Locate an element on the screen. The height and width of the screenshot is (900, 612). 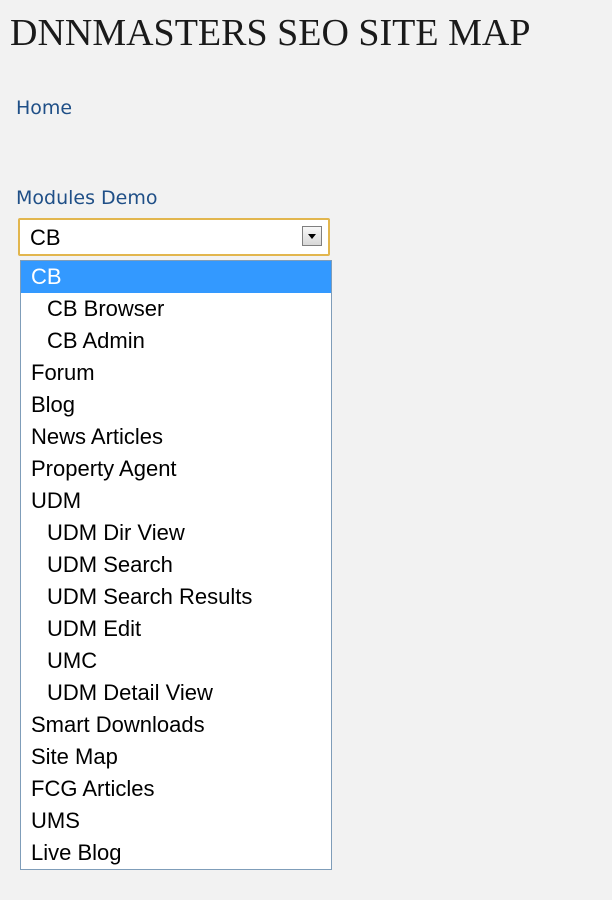
dropdown-option: Forum is located at coordinates (176, 373).